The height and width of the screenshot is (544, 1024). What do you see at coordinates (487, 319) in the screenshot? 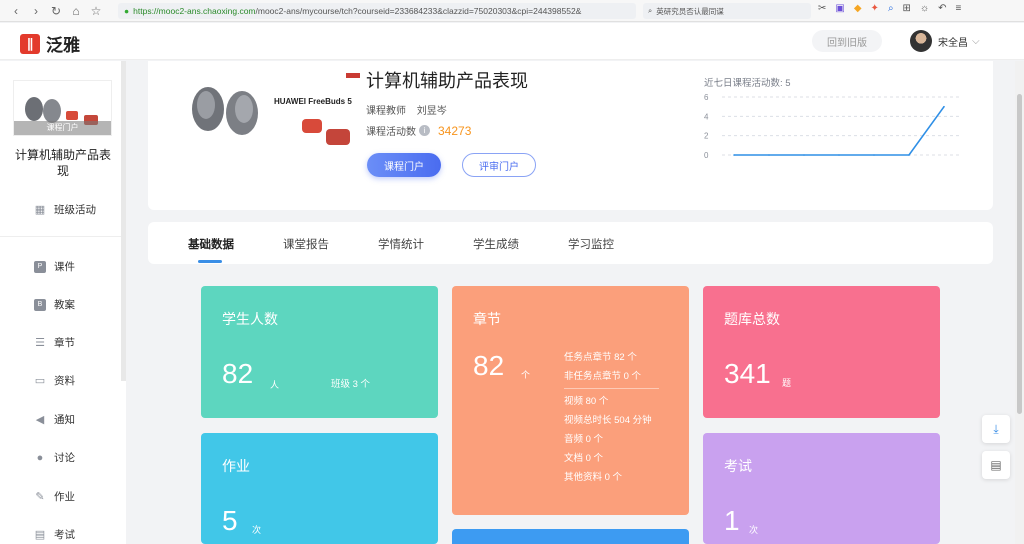
I see `card-title: 章节` at bounding box center [487, 319].